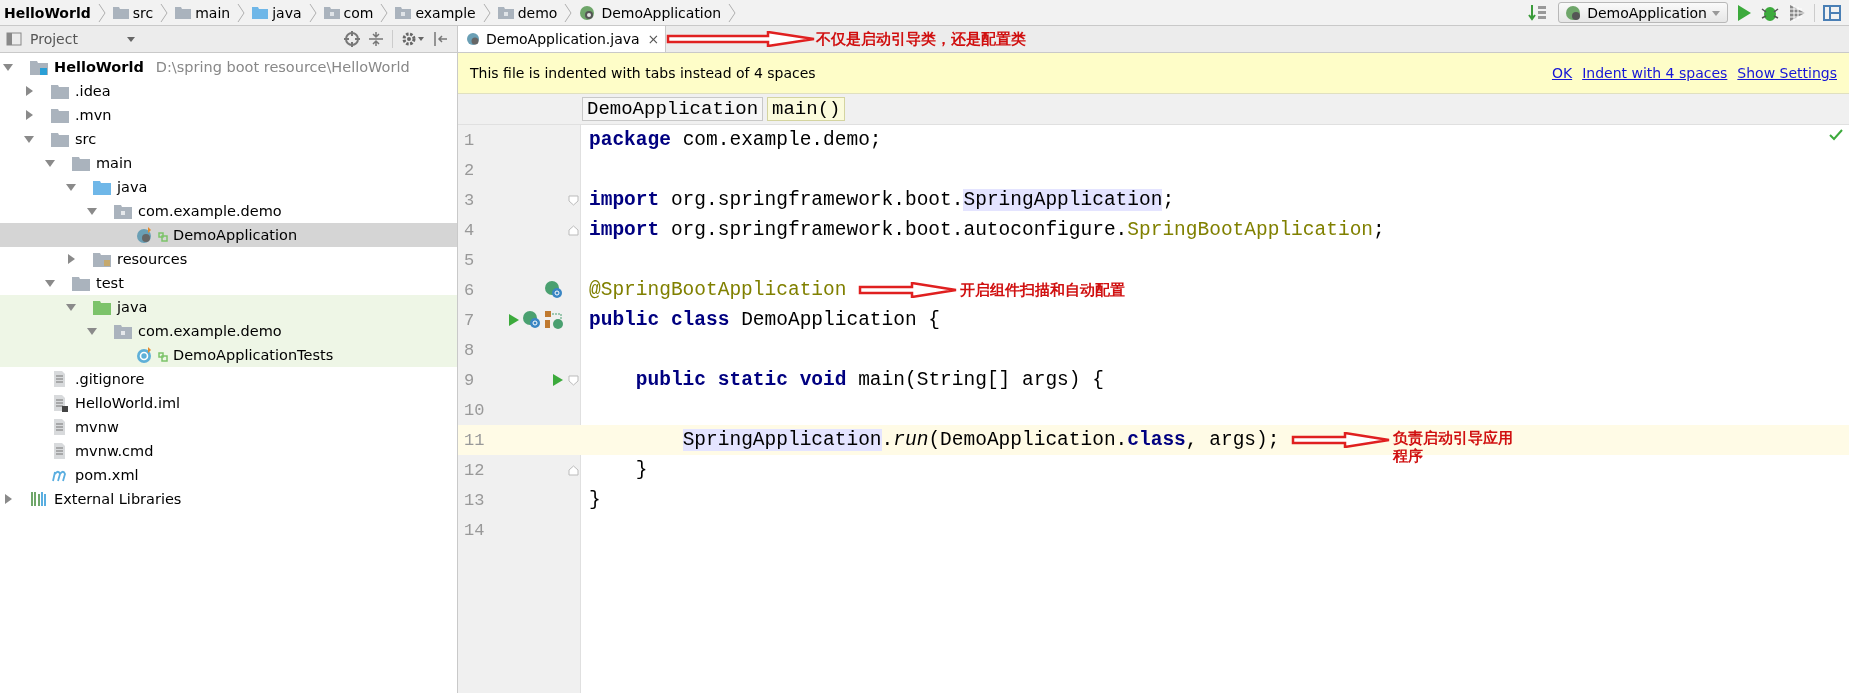  I want to click on line-number: 3, so click(469, 200).